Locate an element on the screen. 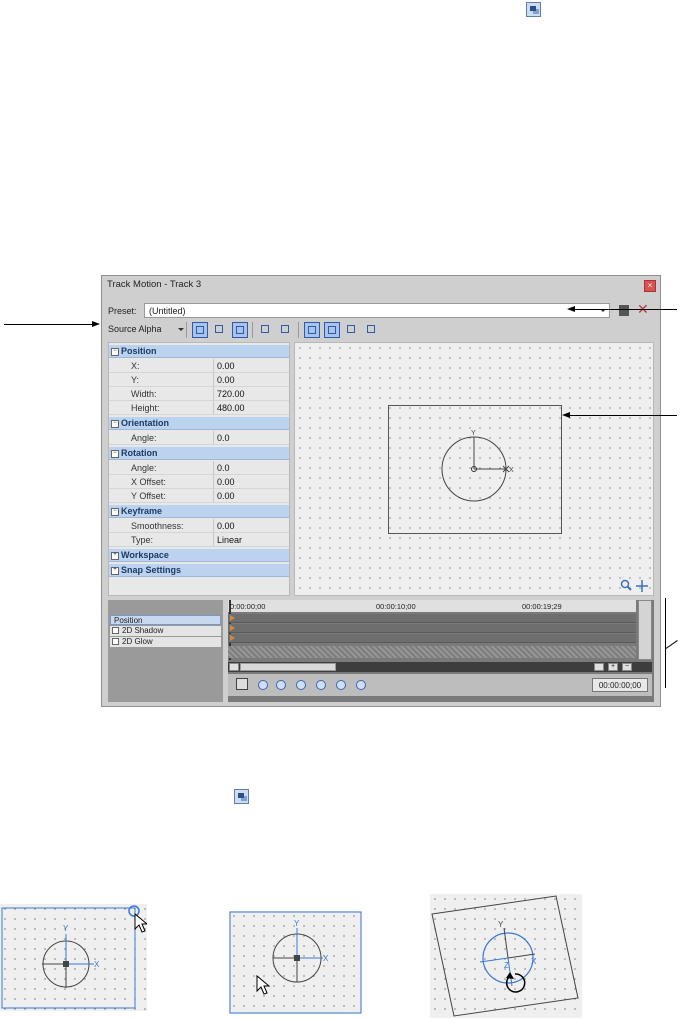 The width and height of the screenshot is (684, 1019). property-row-height: Height: 480.00 is located at coordinates (199, 408).